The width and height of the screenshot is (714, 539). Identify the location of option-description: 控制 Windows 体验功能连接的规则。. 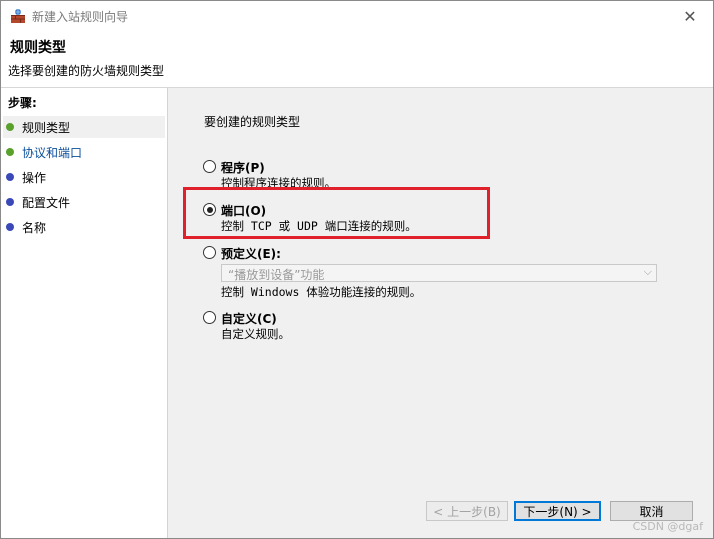
(321, 292).